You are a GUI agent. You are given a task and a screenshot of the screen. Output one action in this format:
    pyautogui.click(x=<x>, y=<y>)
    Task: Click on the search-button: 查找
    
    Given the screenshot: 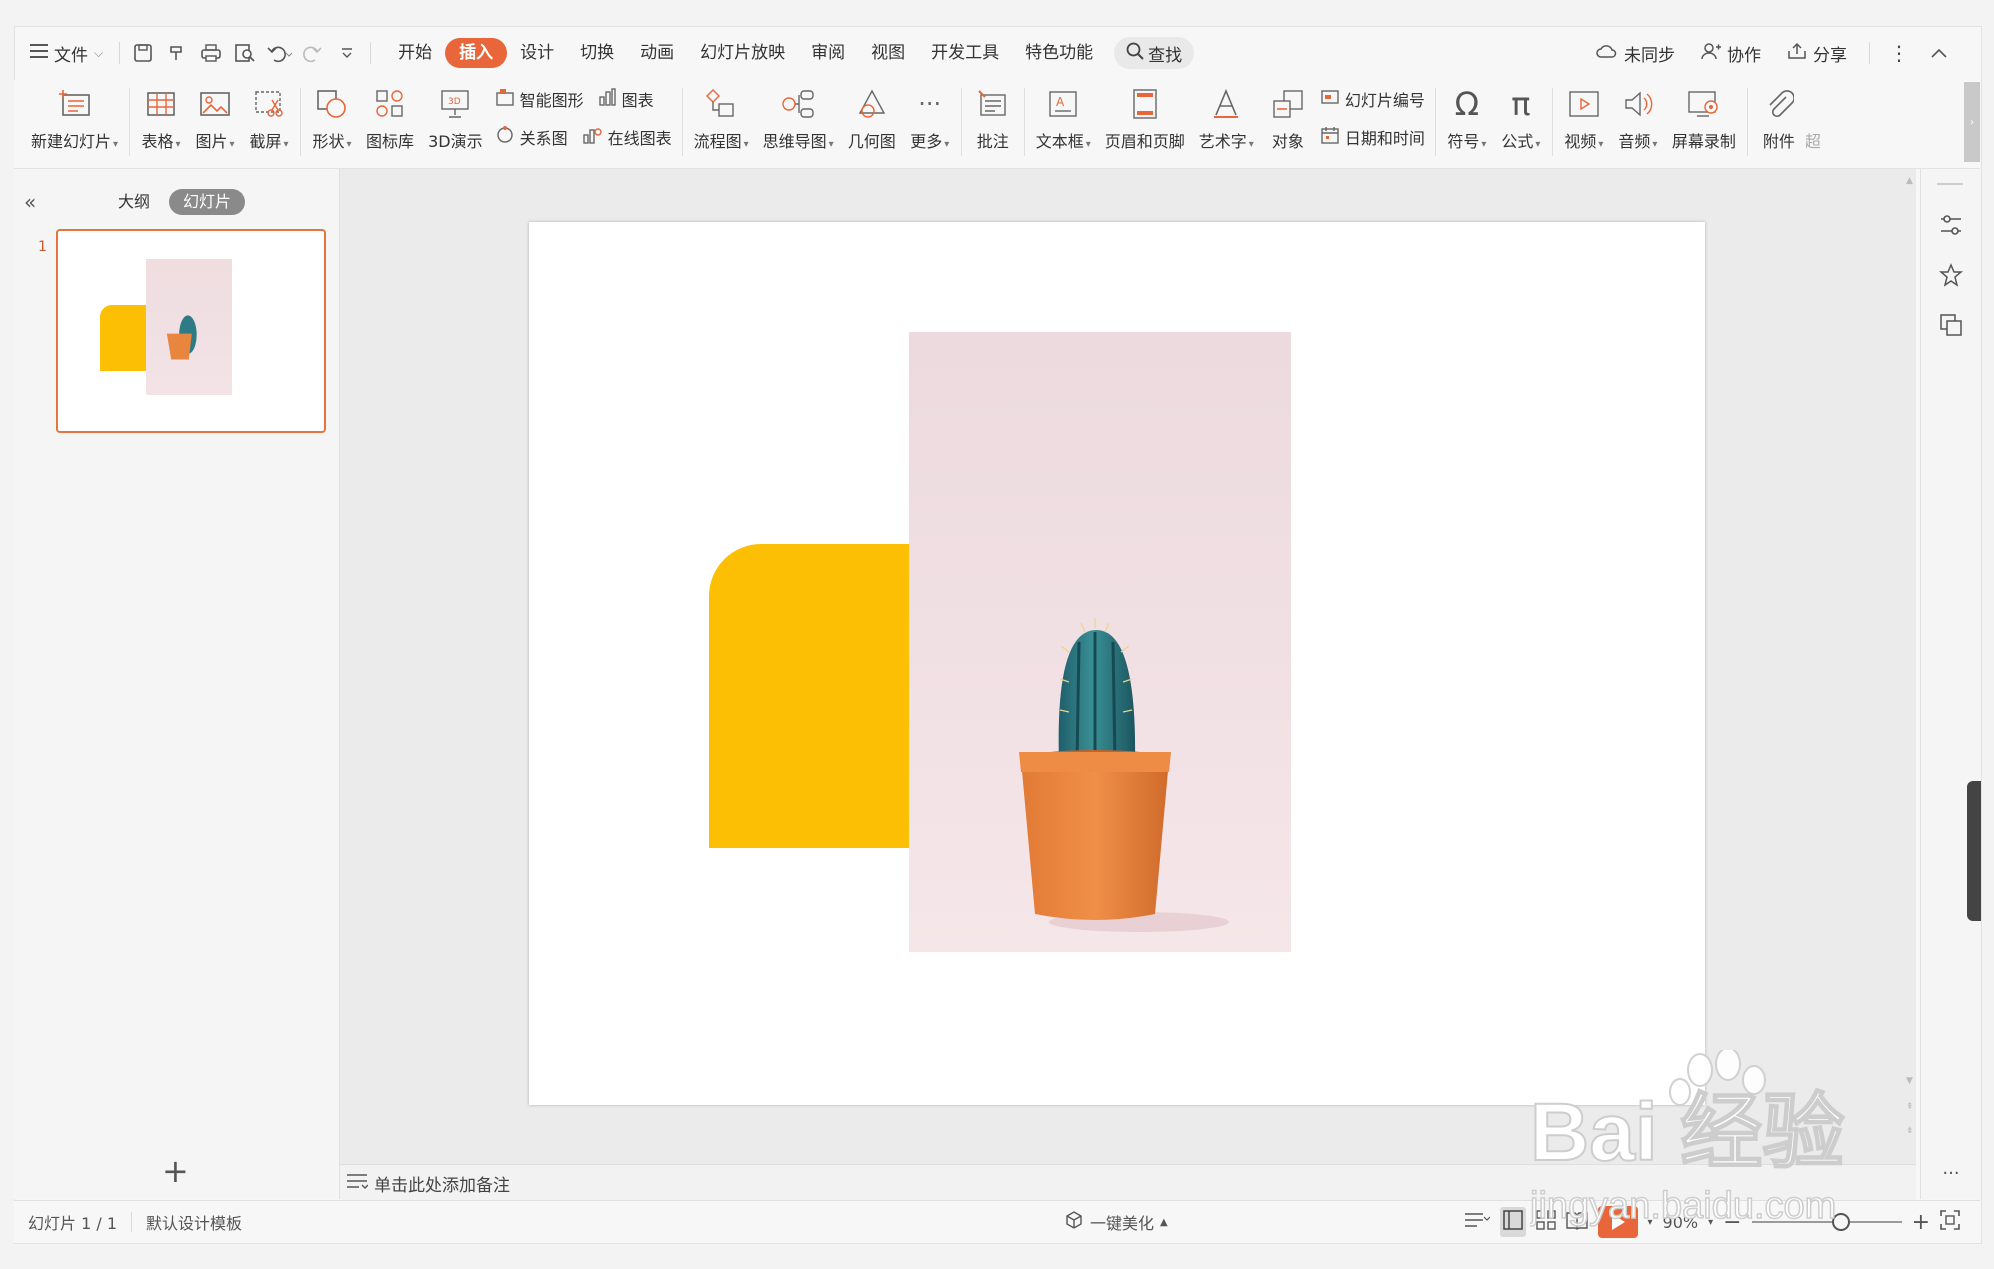 What is the action you would take?
    pyautogui.click(x=1154, y=53)
    